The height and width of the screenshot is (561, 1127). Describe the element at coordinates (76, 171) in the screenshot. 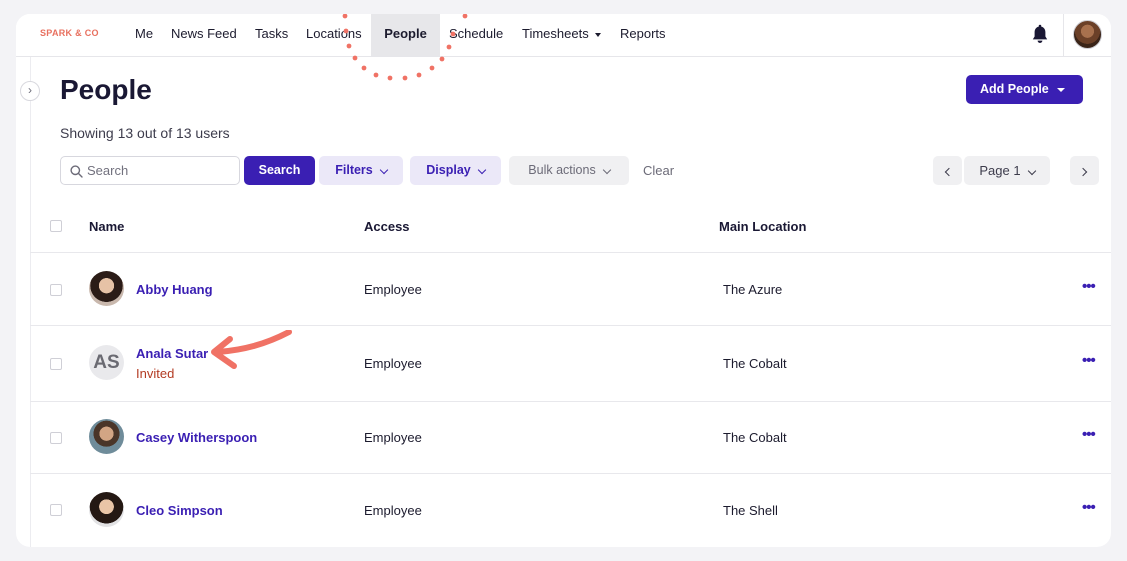

I see `search-icon` at that location.